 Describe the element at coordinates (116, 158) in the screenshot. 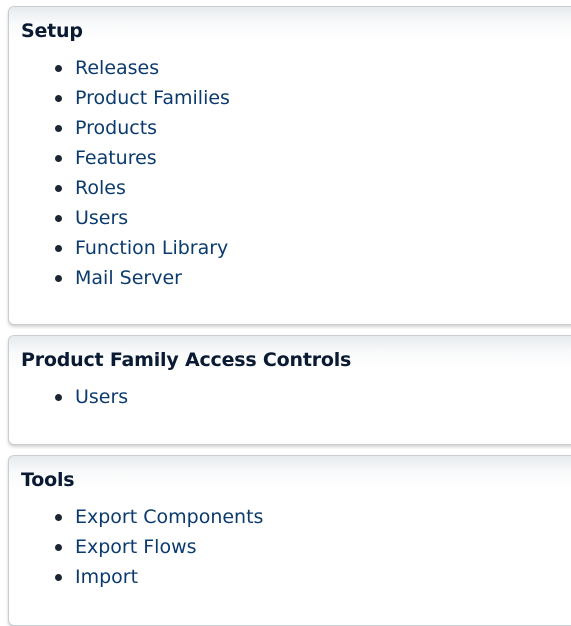

I see `features-link: Features` at that location.